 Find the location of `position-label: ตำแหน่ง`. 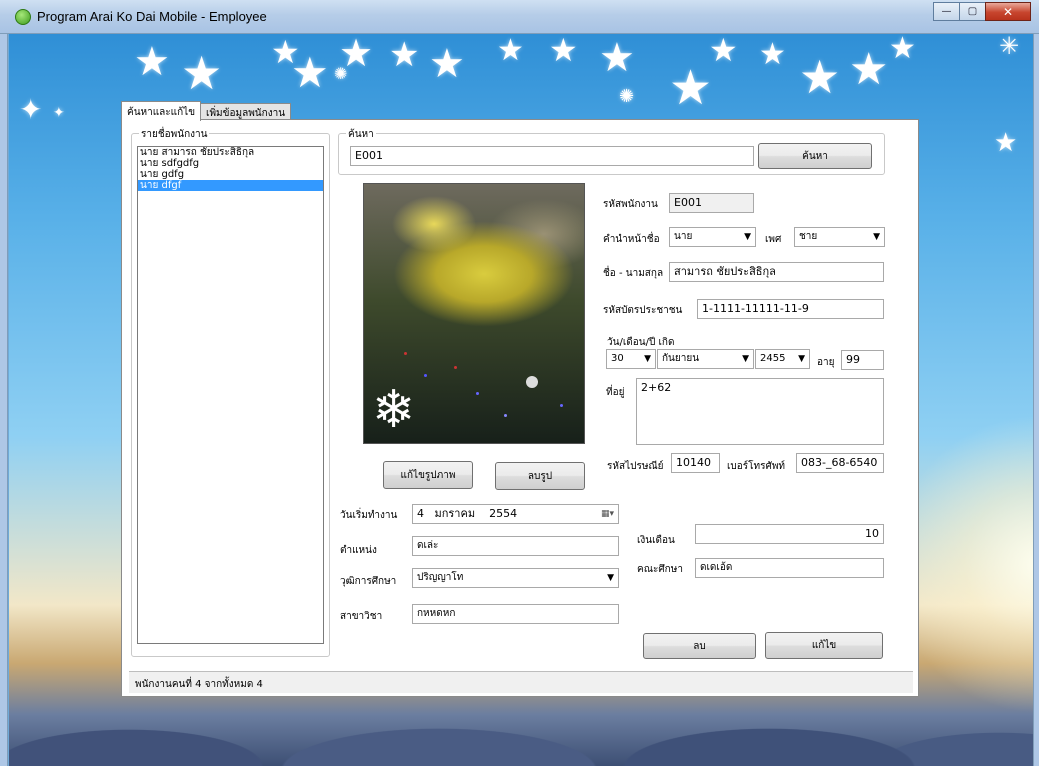

position-label: ตำแหน่ง is located at coordinates (358, 550).